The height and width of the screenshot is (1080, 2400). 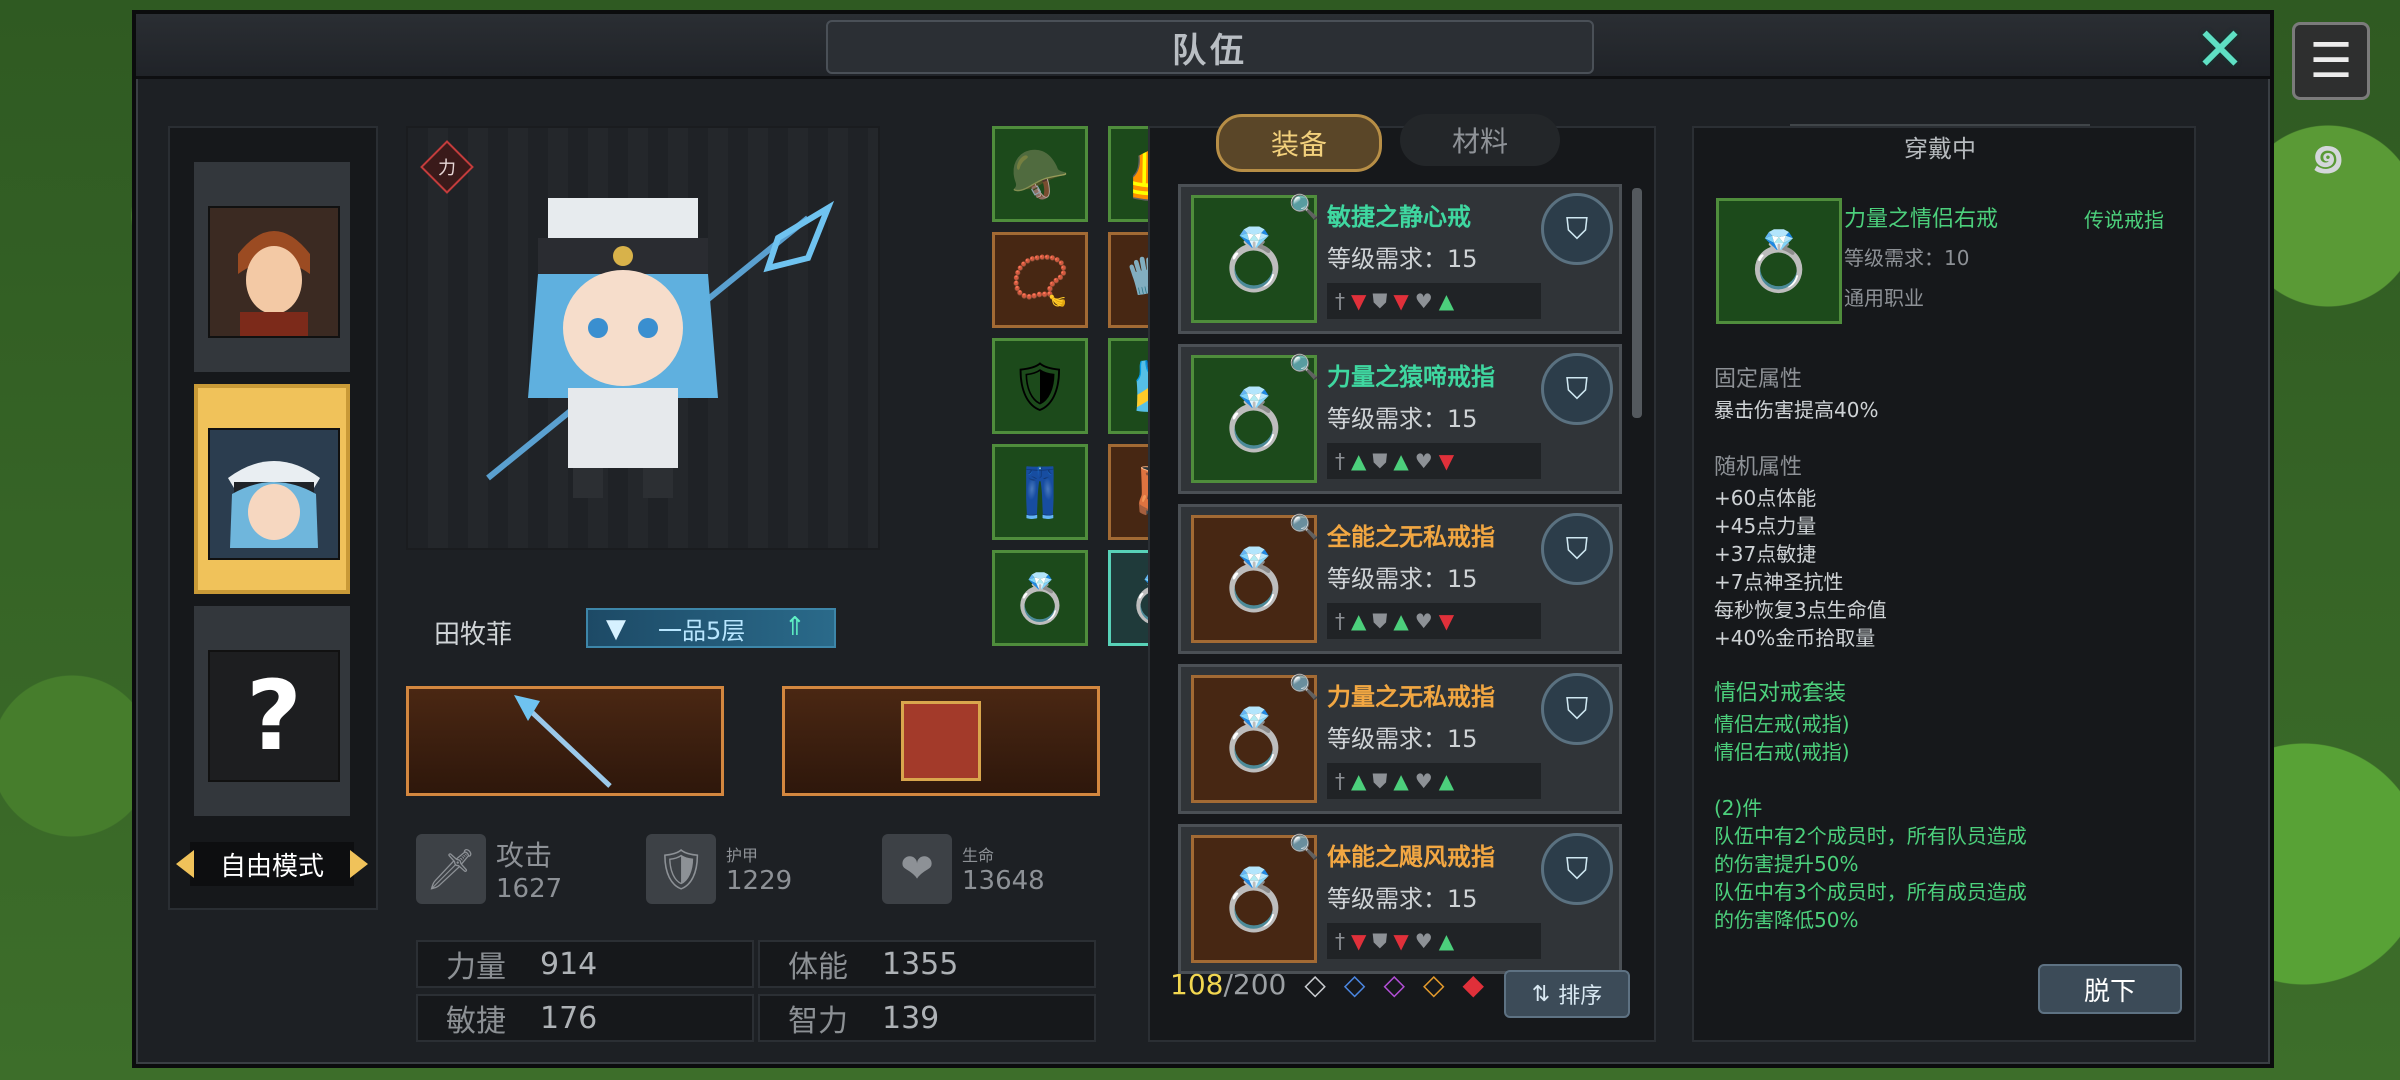 I want to click on hp-stat: ❤ 生命 13648, so click(x=963, y=869).